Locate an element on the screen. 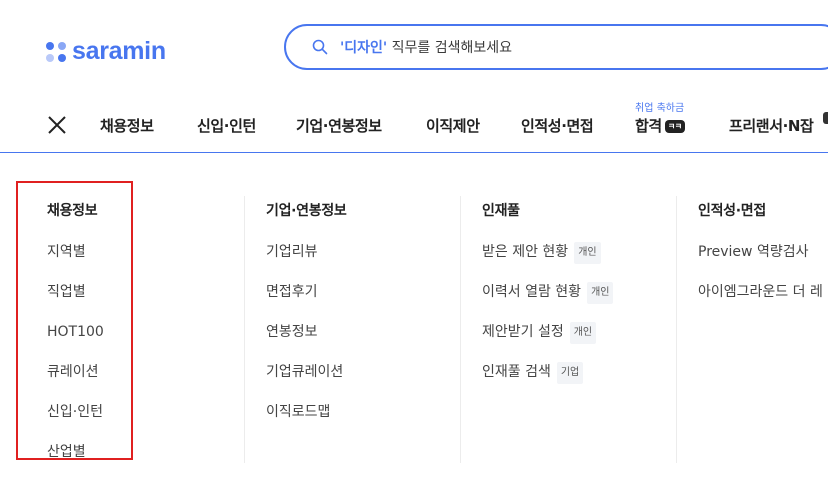  nav-item-hapgyeok: 합격 ㅋㅋ is located at coordinates (660, 125).